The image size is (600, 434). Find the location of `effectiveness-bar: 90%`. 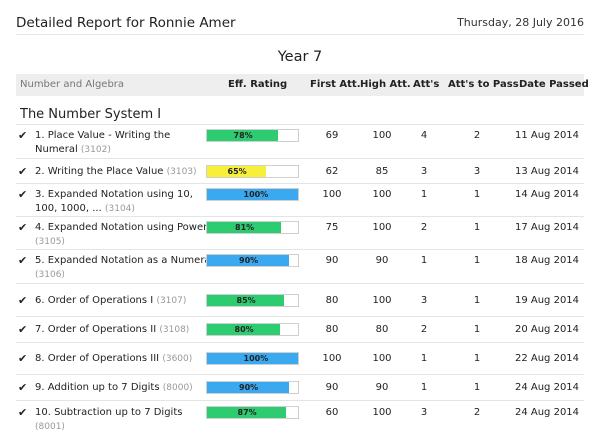

effectiveness-bar: 90% is located at coordinates (252, 387).